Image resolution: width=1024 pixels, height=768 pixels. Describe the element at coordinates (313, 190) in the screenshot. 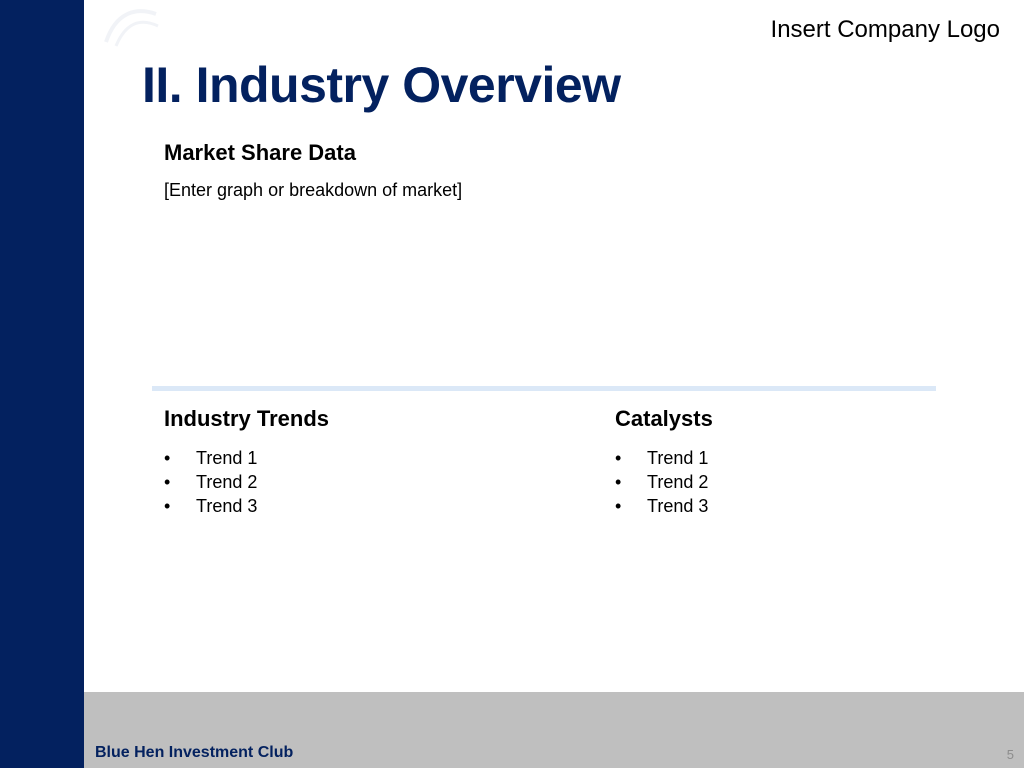

I see `market-share-placeholder: [Enter graph or breakdown of market]` at that location.